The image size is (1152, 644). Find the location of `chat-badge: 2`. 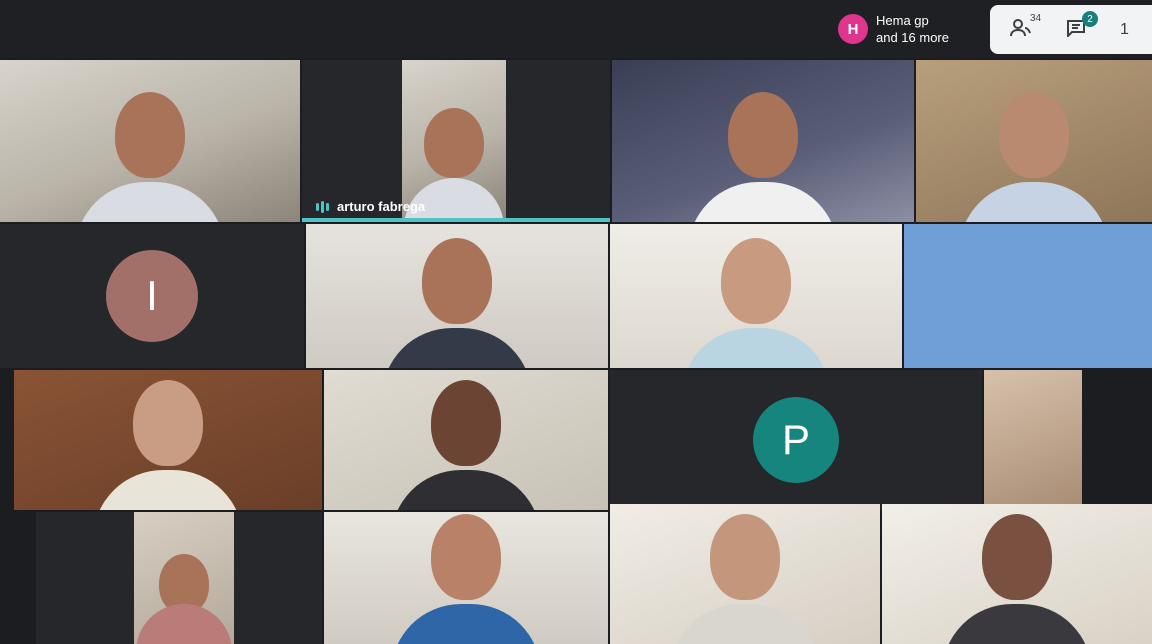

chat-badge: 2 is located at coordinates (1090, 19).